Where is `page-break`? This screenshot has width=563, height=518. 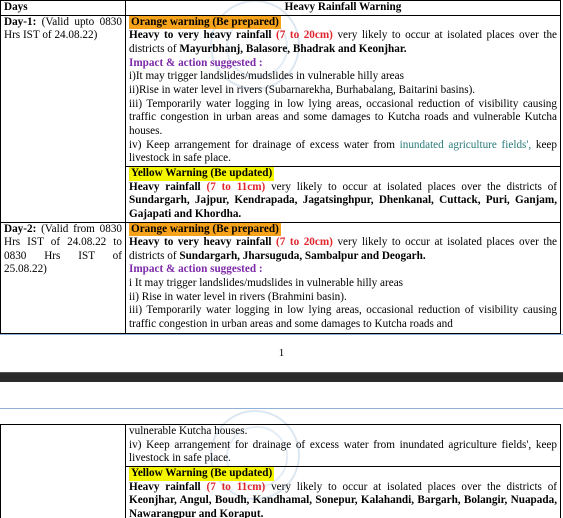
page-break is located at coordinates (281, 377).